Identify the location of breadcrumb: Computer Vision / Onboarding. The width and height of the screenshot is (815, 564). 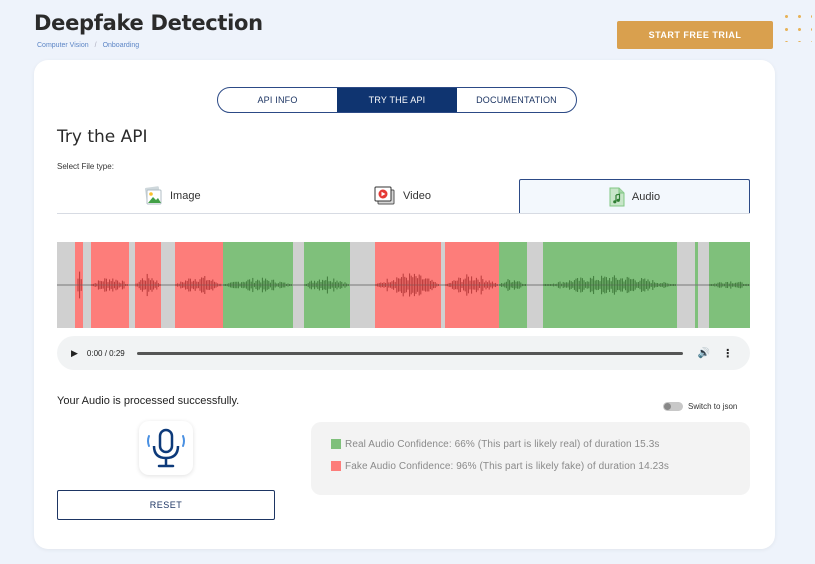
(88, 45).